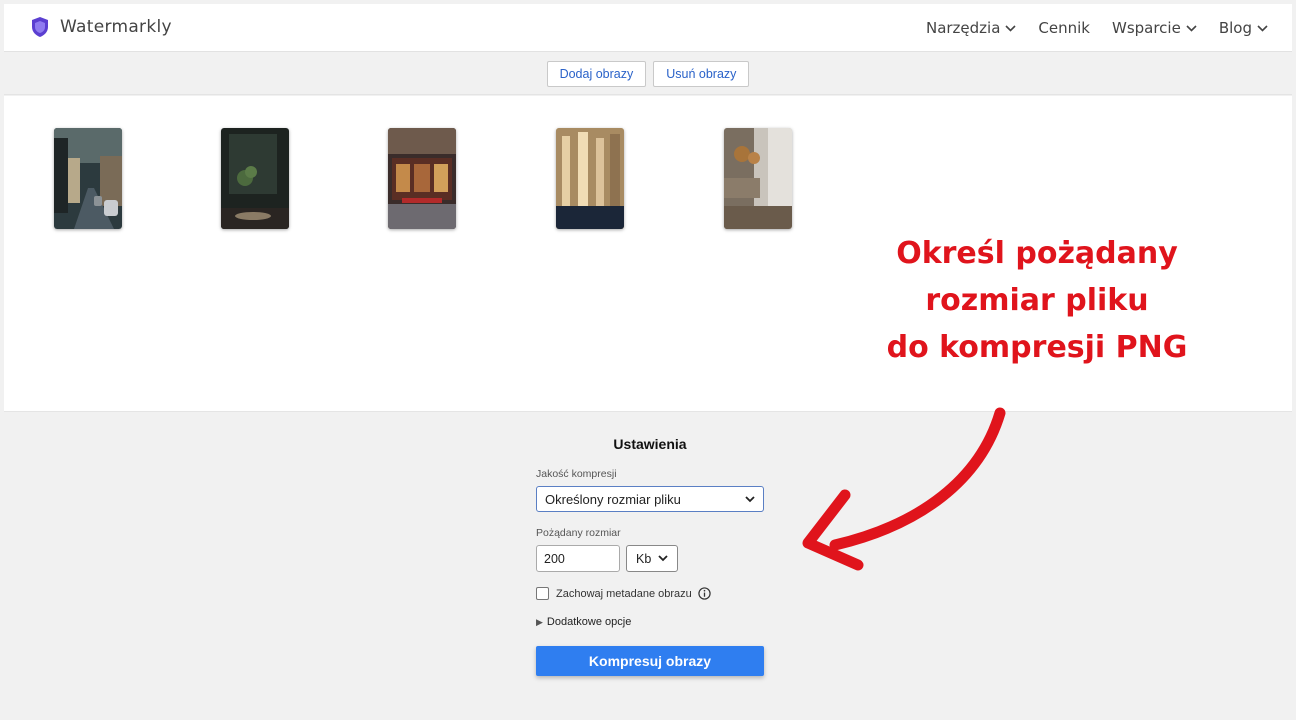 The height and width of the screenshot is (720, 1296). I want to click on nav-pricing-label: Cennik, so click(1064, 28).